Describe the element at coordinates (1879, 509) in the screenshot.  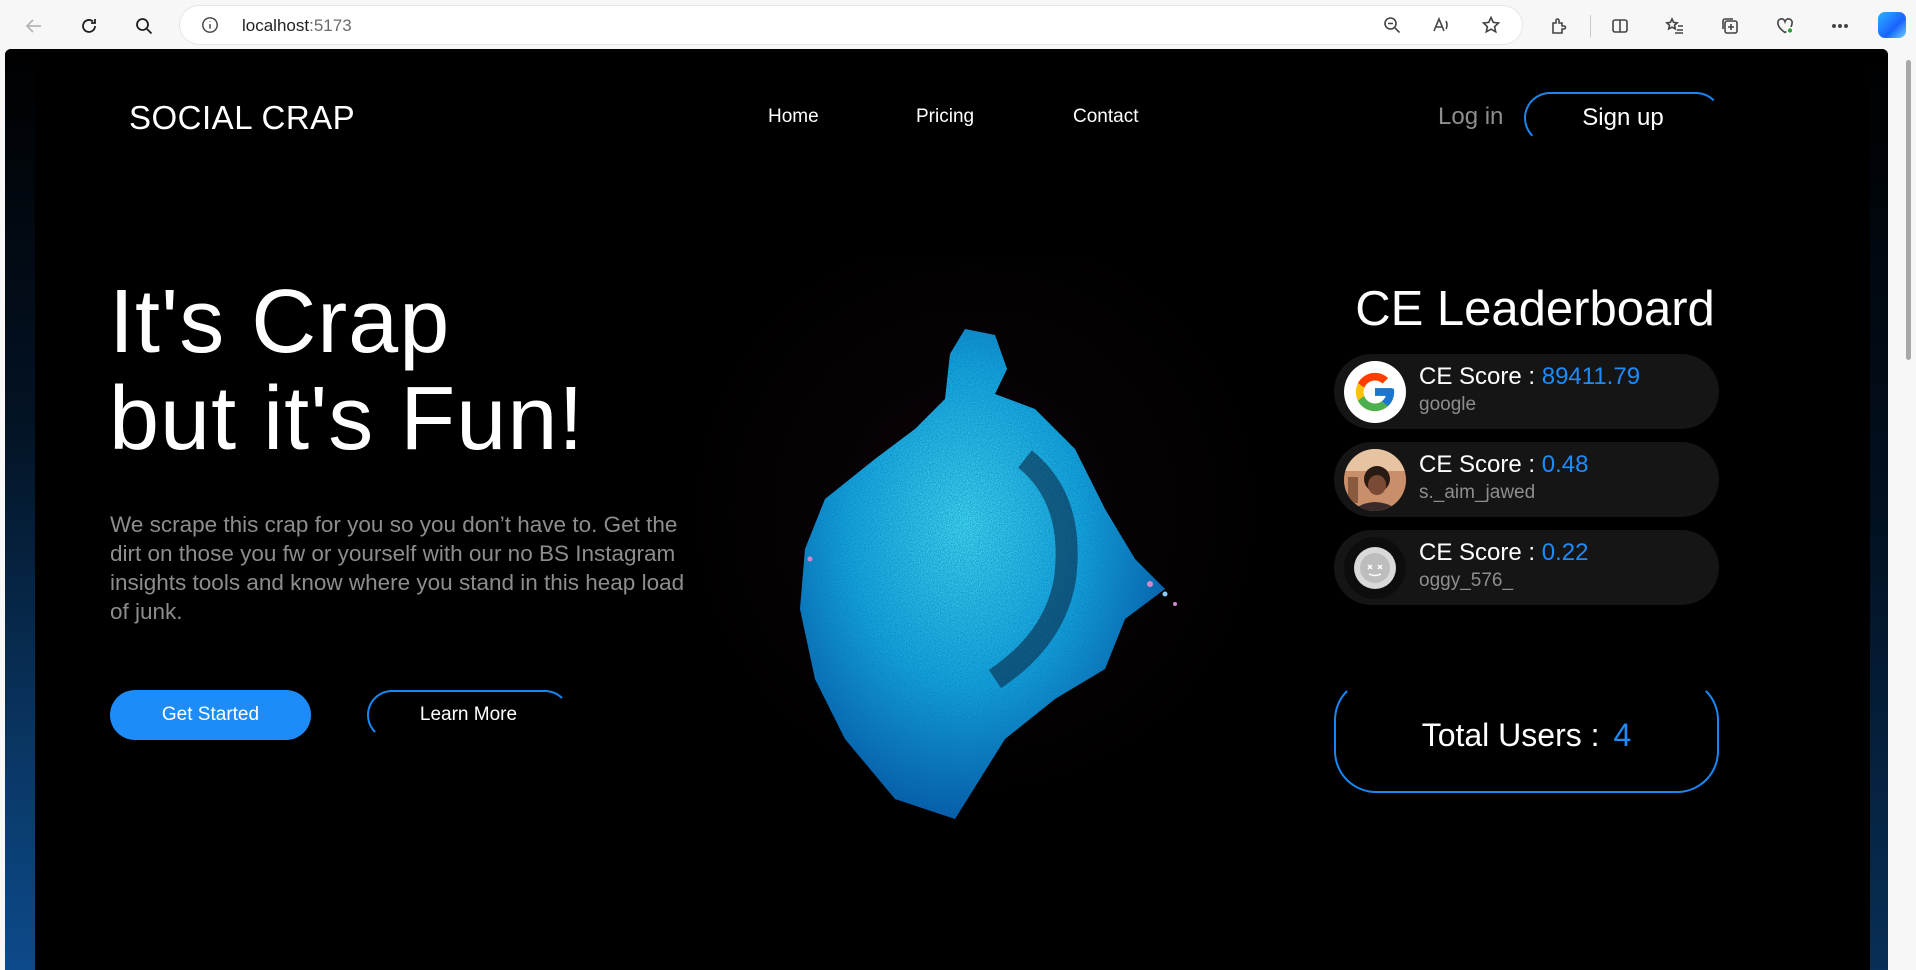
I see `right-edge-glow` at that location.